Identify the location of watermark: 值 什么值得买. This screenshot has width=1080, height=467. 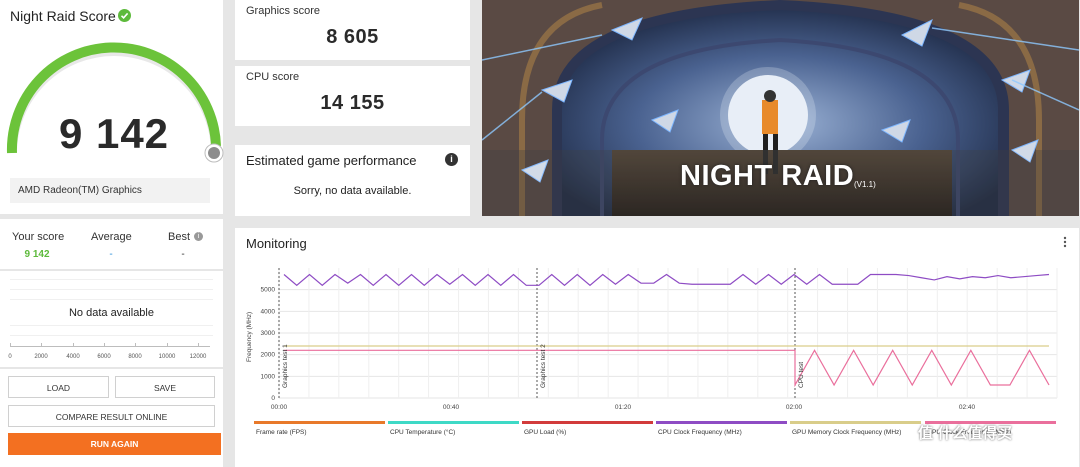
(965, 433).